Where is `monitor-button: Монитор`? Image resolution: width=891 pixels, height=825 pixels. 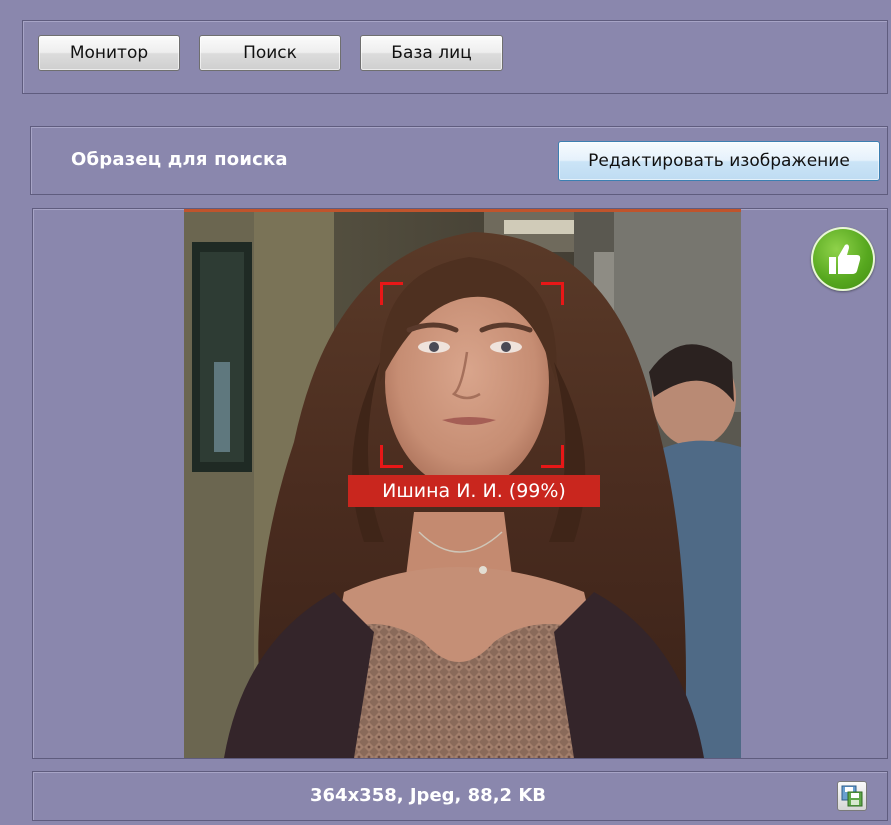 monitor-button: Монитор is located at coordinates (109, 53).